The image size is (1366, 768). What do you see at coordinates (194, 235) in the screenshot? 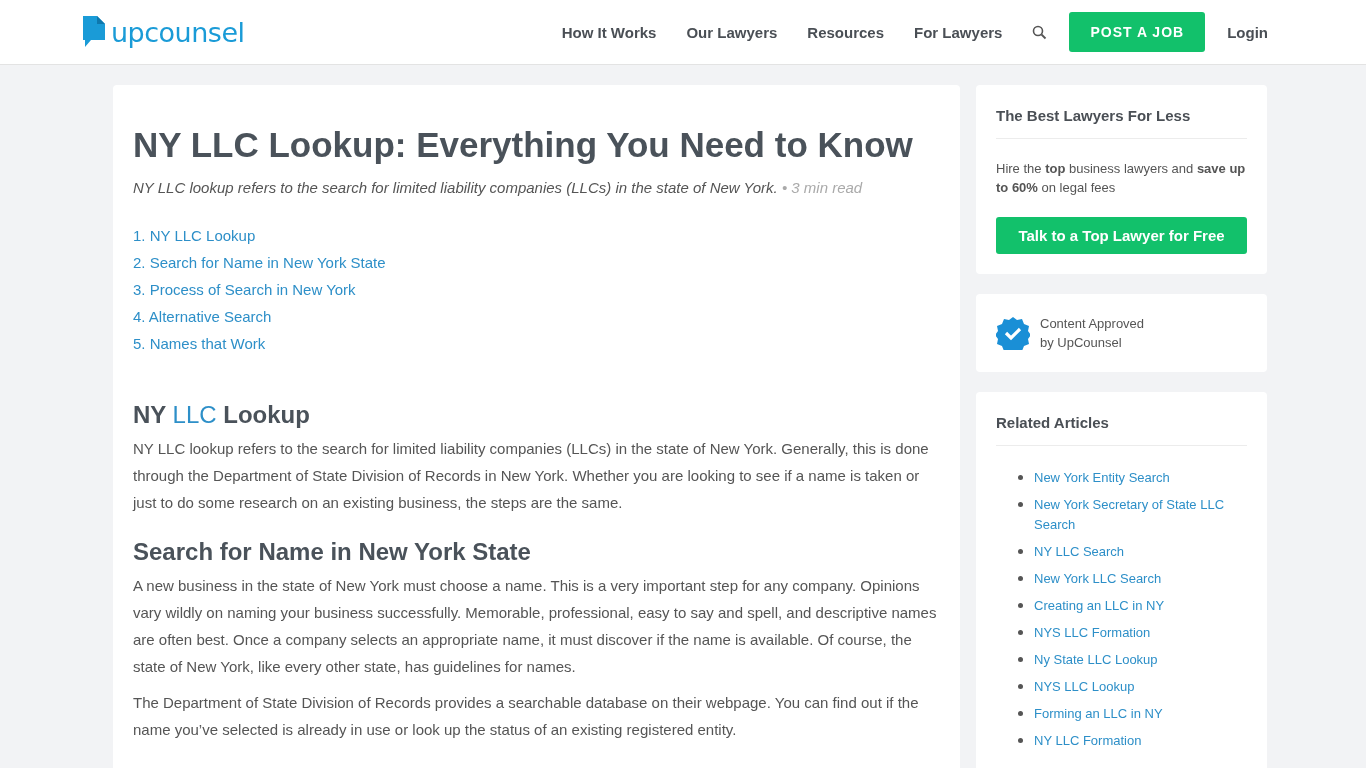
I see `toc-link: 1. NY LLC Lookup` at bounding box center [194, 235].